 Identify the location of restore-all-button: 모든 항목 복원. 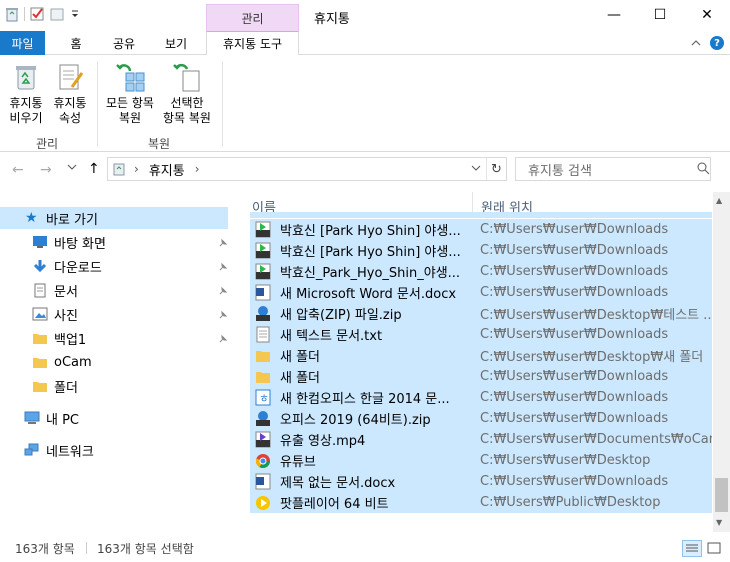
(130, 92).